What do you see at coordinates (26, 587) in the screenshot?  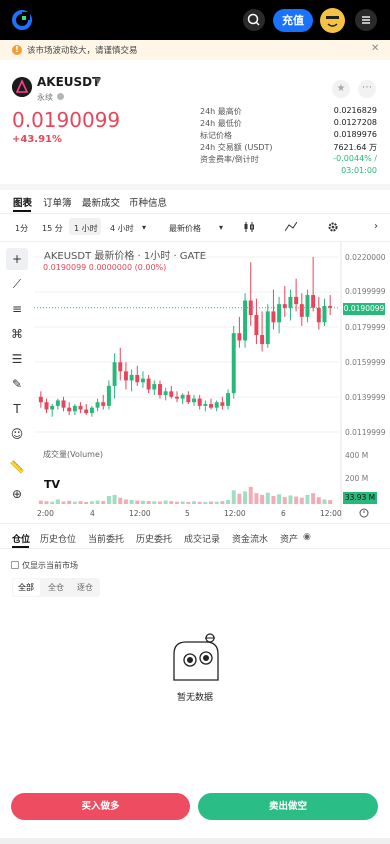 I see `segment-all: 全部` at bounding box center [26, 587].